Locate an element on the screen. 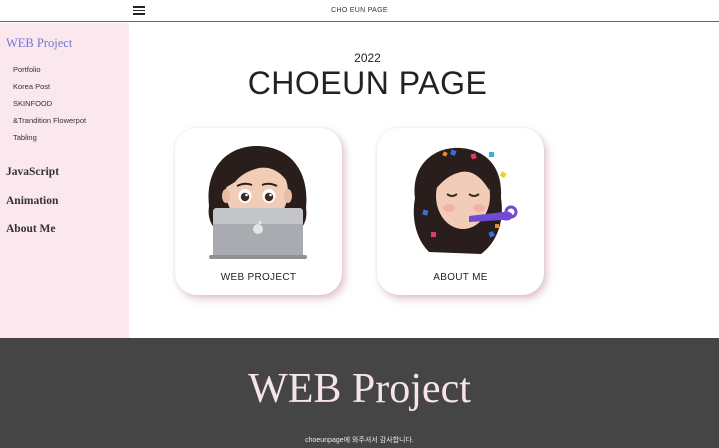  sidebar-item-javascript: JavaScript is located at coordinates (32, 172).